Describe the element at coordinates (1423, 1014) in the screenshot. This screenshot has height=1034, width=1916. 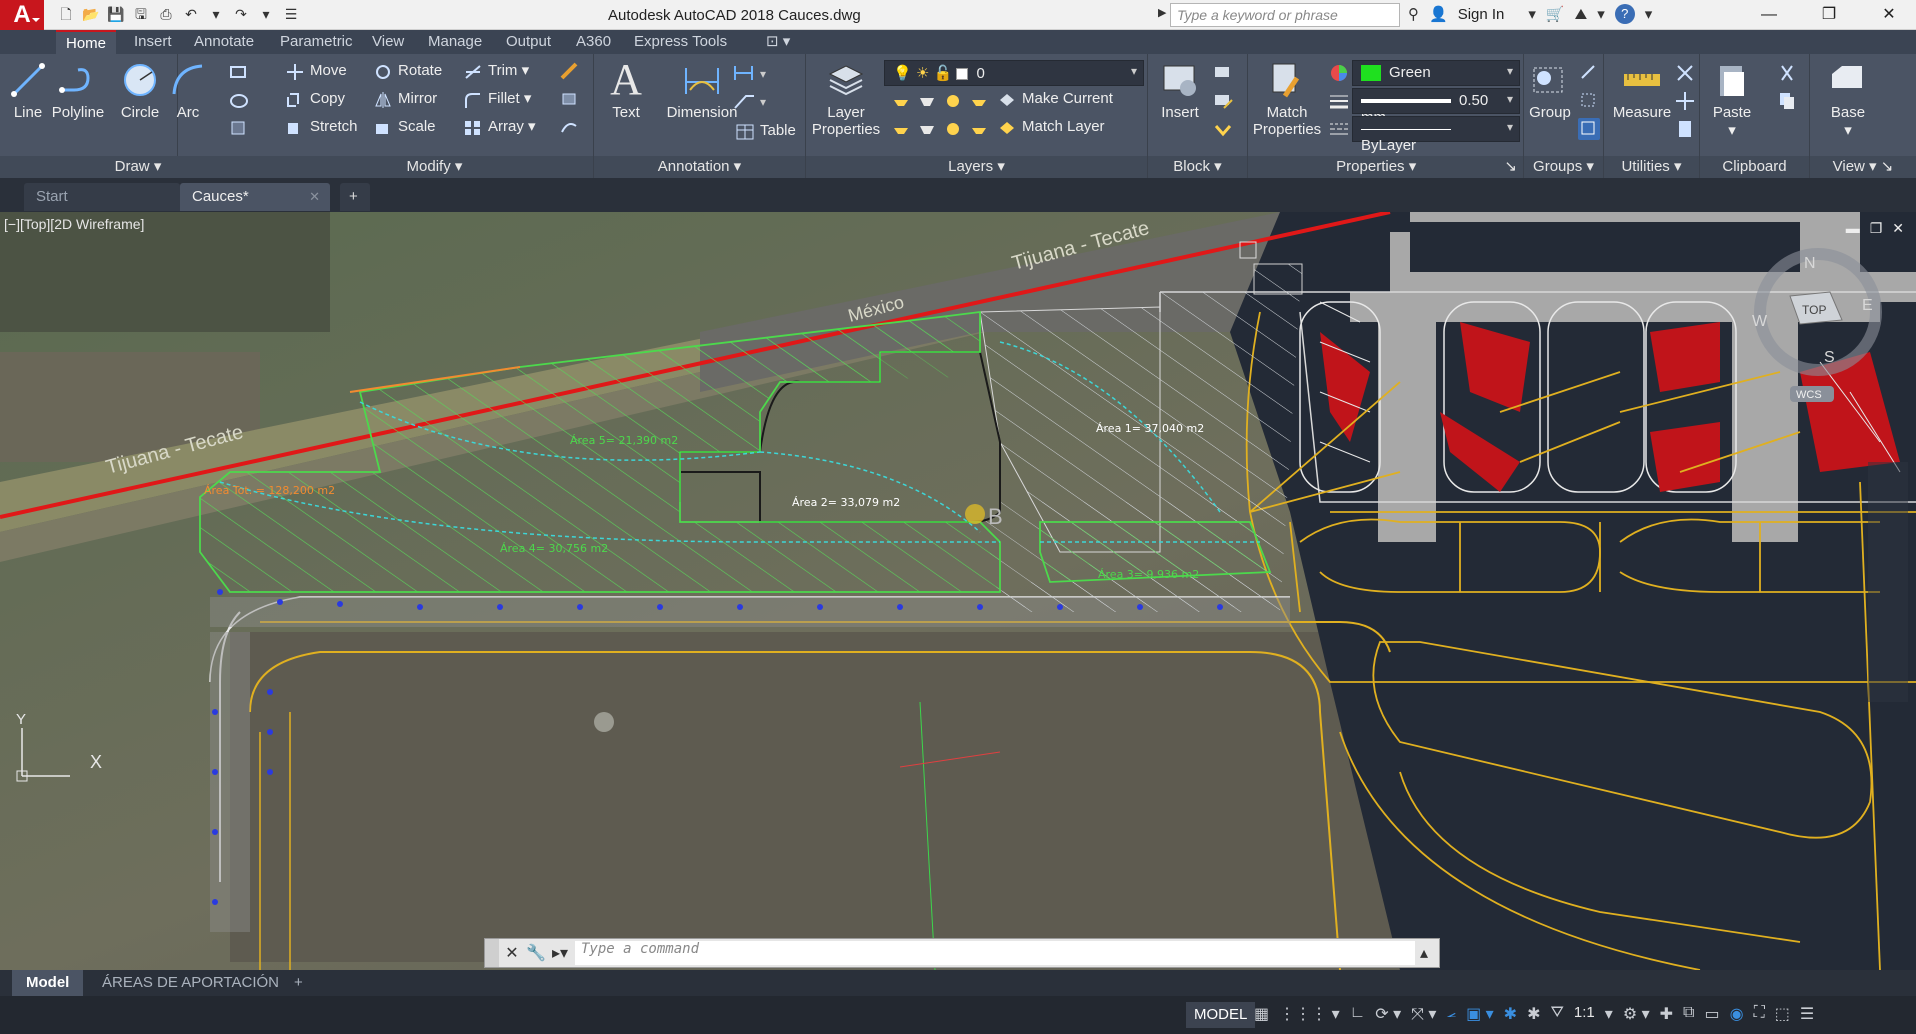
I see `isodraft-icon: ⤧ ▾` at that location.